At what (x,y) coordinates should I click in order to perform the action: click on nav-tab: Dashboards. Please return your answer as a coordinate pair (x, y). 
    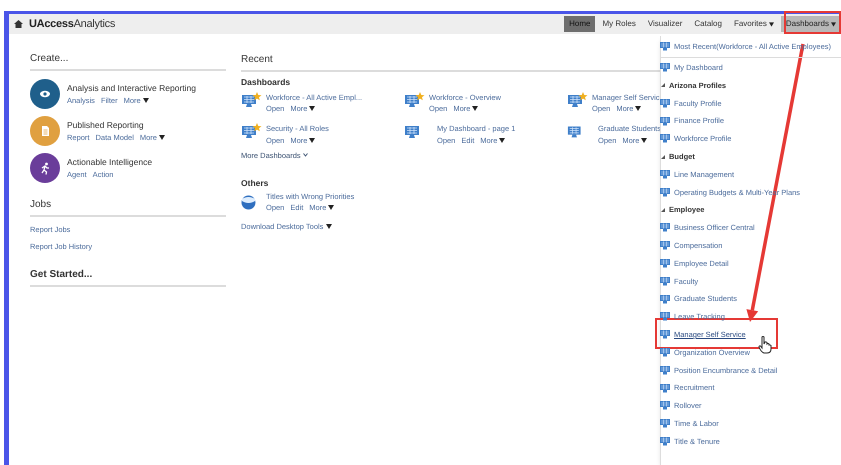
    Looking at the image, I should click on (810, 24).